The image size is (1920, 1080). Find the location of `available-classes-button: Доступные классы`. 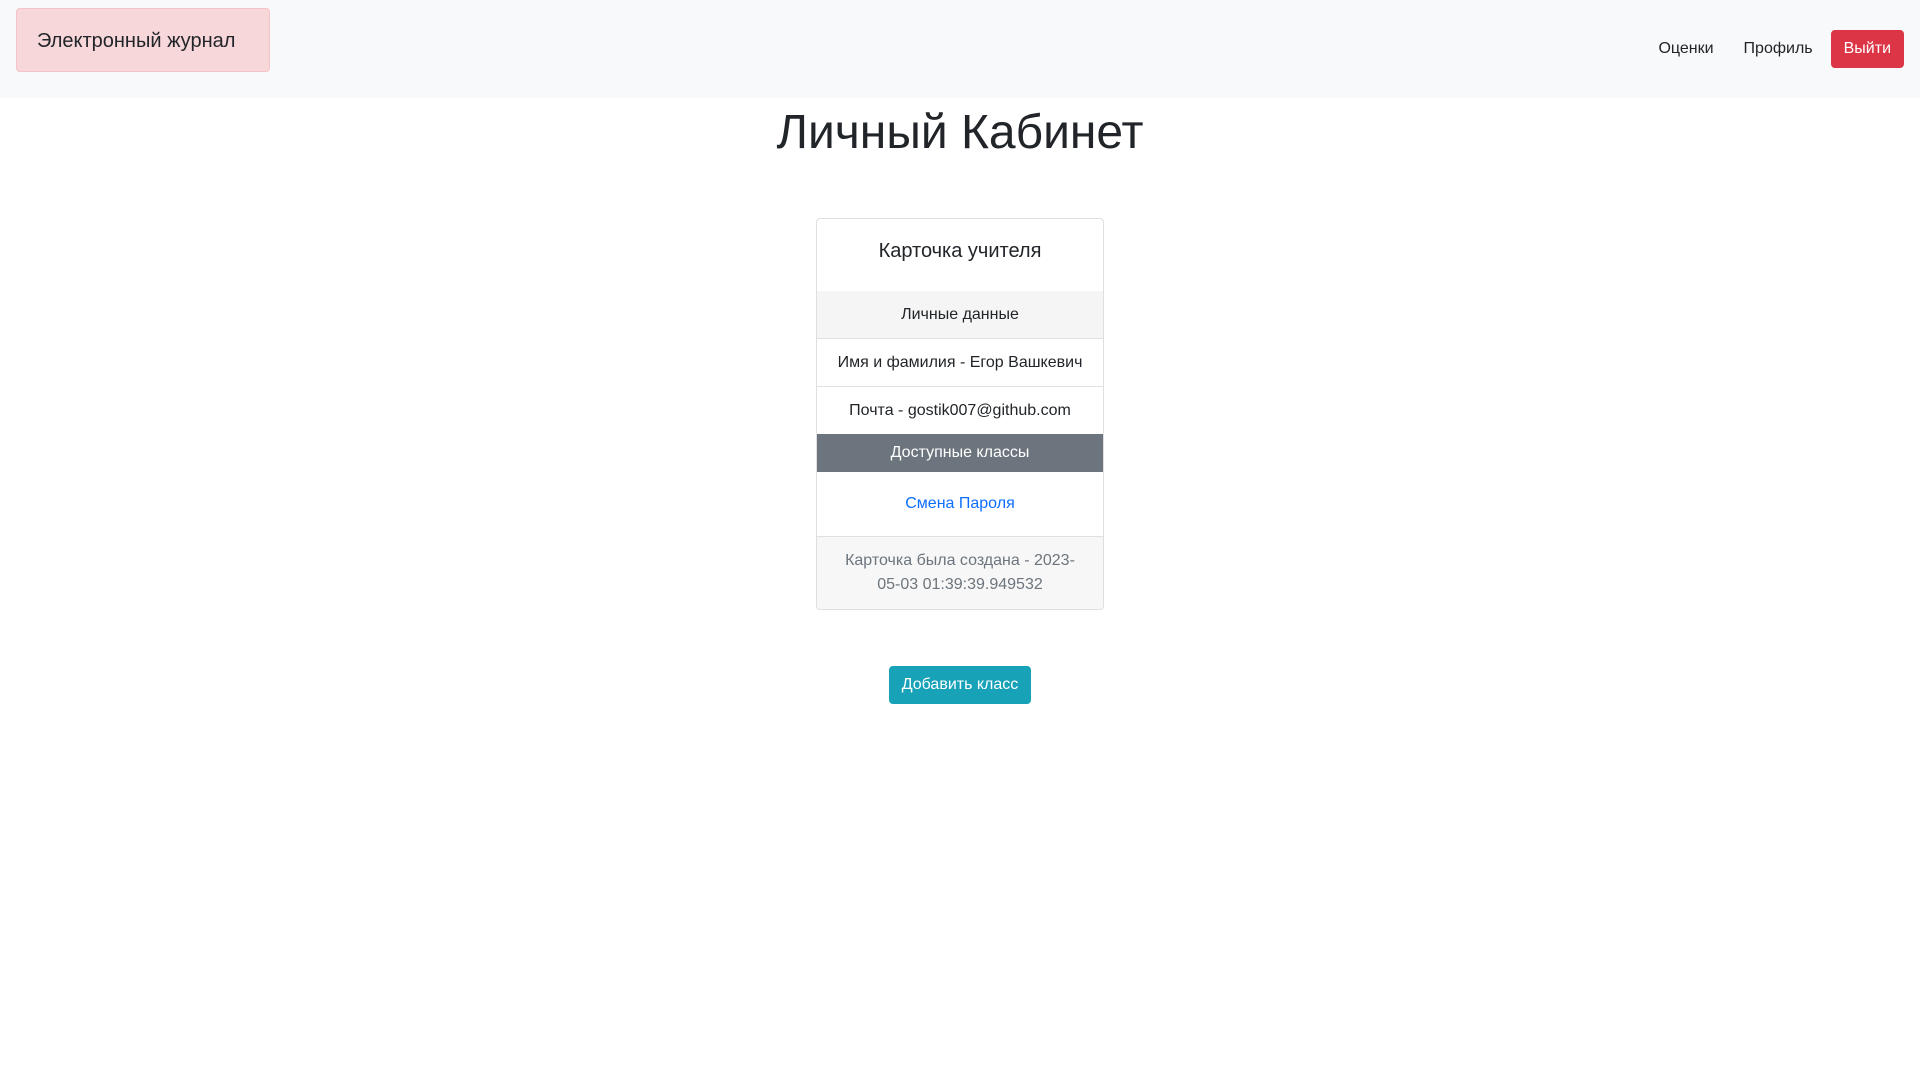

available-classes-button: Доступные классы is located at coordinates (960, 453).